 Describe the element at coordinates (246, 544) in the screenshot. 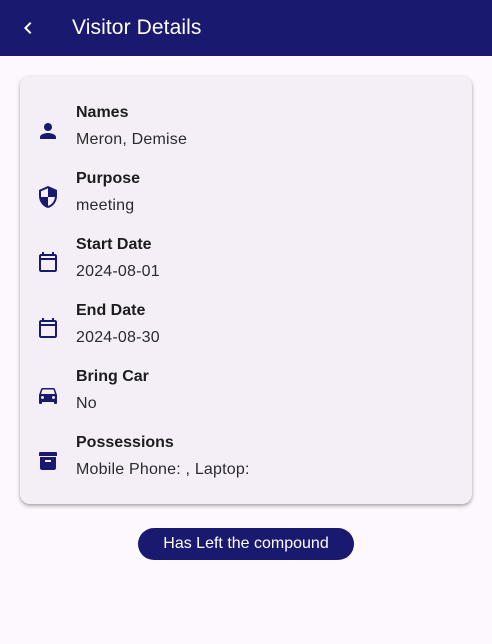

I see `has-left-compound-button: Has Left the compound` at that location.